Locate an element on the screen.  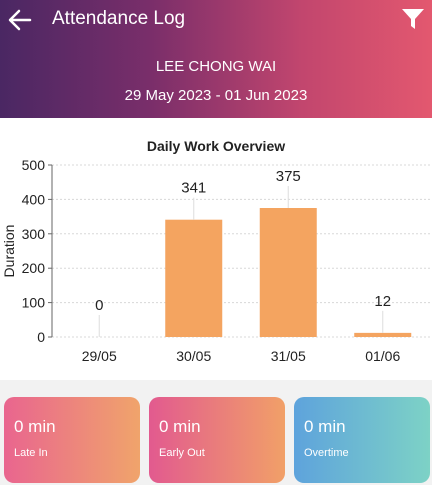
y-tick-label: 100 is located at coordinates (34, 303).